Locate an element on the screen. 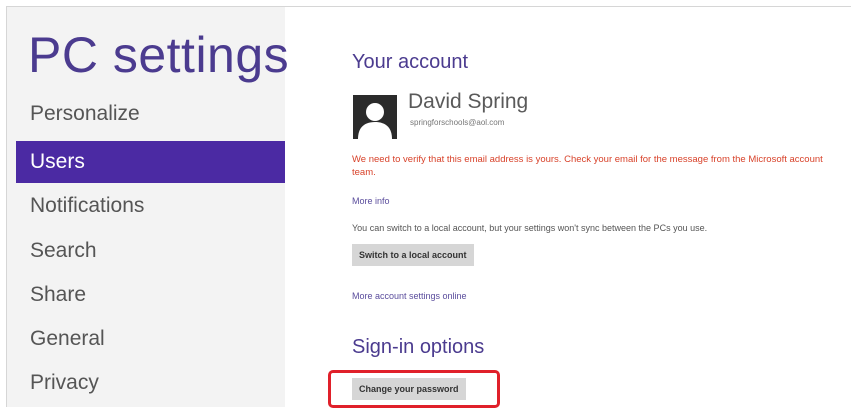  user-name: David Spring is located at coordinates (468, 101).